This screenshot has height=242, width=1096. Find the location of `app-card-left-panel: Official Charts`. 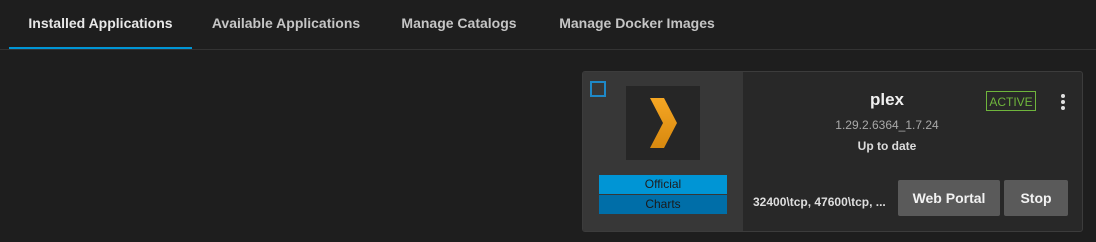

app-card-left-panel: Official Charts is located at coordinates (663, 151).